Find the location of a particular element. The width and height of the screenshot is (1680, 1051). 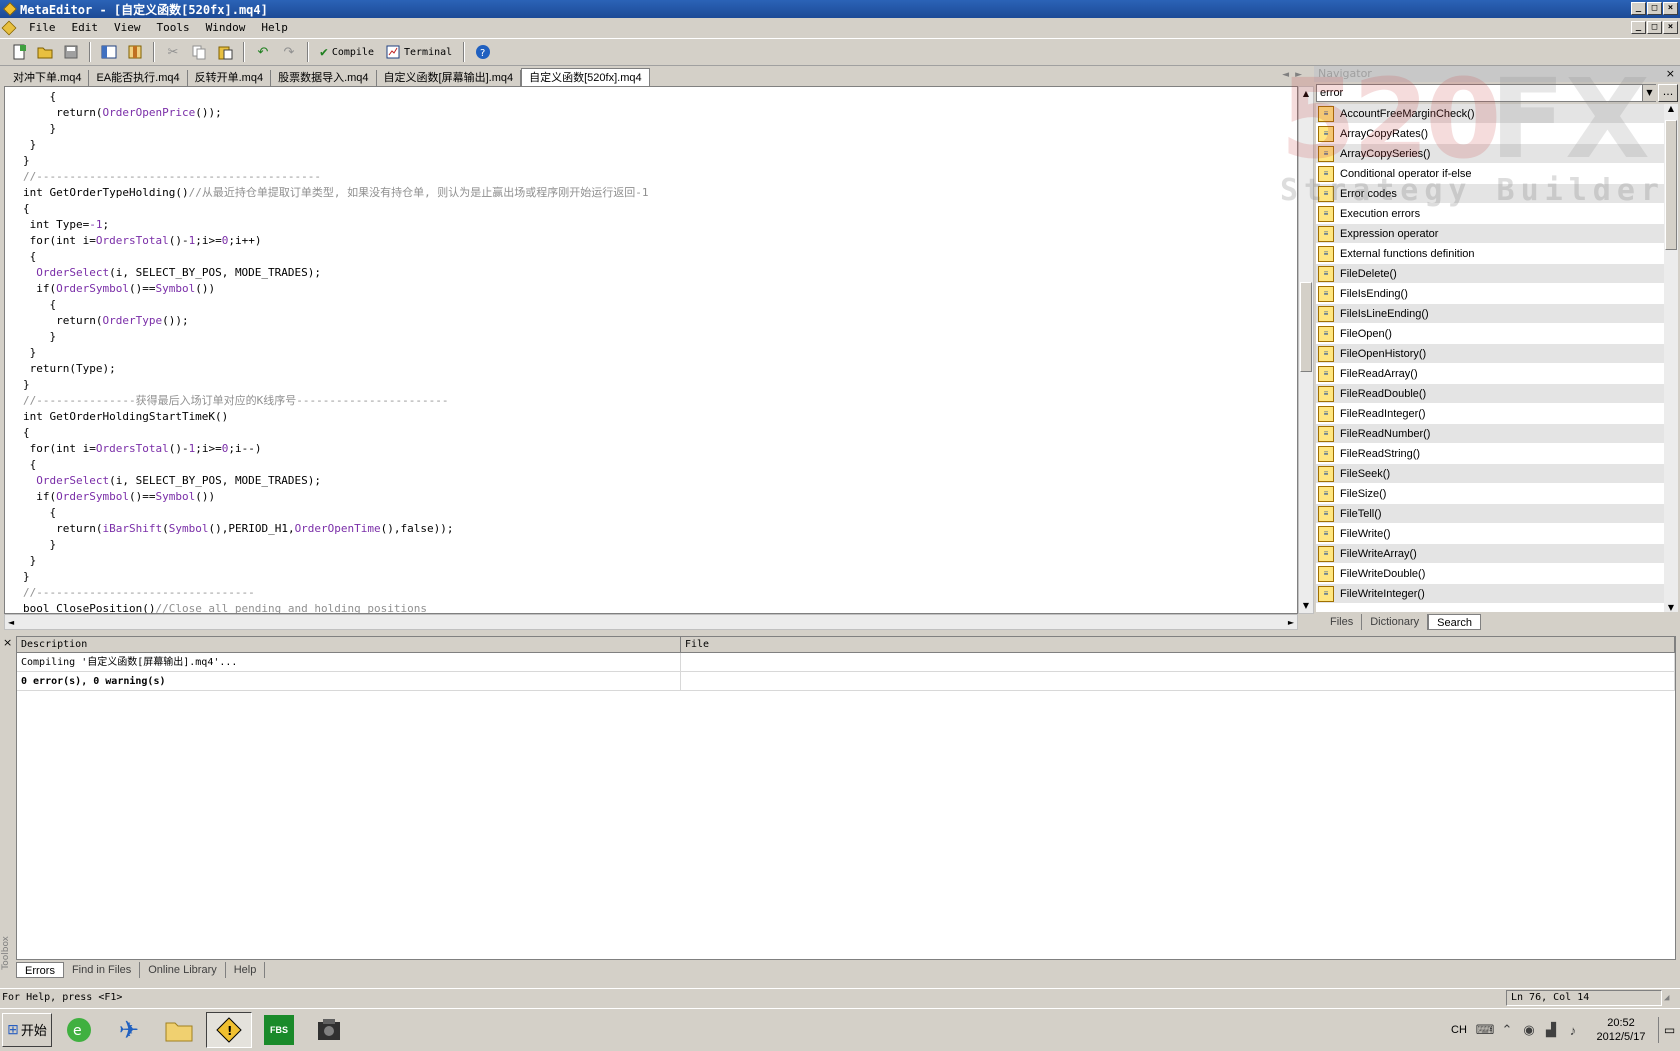

navigator-toggle-icon is located at coordinates (109, 52).